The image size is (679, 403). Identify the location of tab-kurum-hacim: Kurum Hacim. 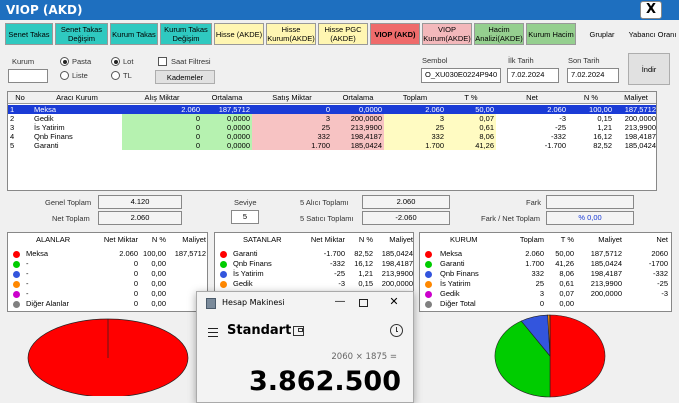
(551, 34).